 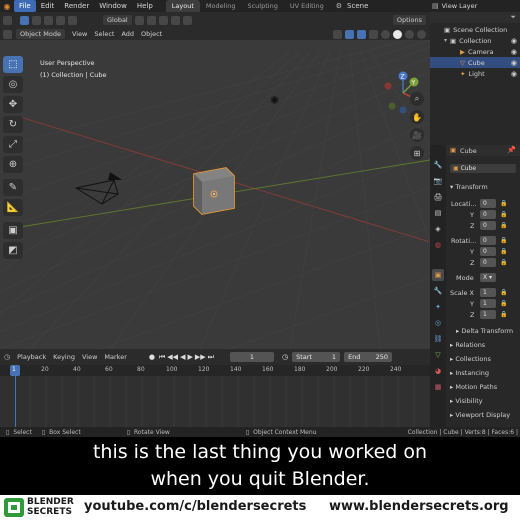 What do you see at coordinates (163, 20) in the screenshot?
I see `snap-target-icon` at bounding box center [163, 20].